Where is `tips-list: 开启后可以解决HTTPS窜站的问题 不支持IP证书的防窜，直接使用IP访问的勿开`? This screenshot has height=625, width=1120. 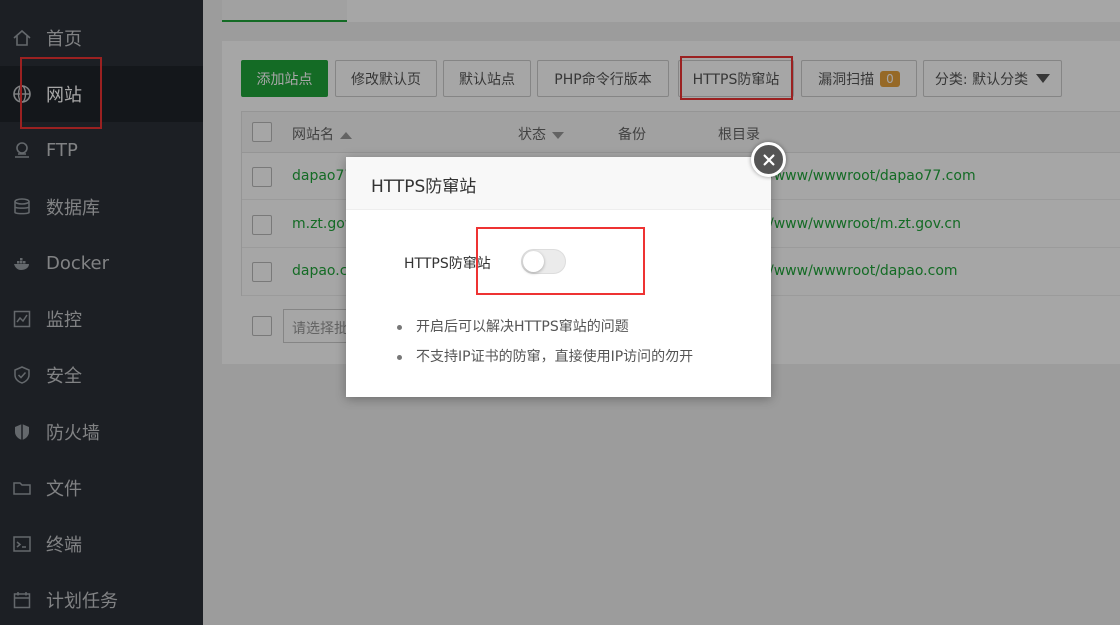 tips-list: 开启后可以解决HTTPS窜站的问题 不支持IP证书的防窜，直接使用IP访问的勿开 is located at coordinates (543, 347).